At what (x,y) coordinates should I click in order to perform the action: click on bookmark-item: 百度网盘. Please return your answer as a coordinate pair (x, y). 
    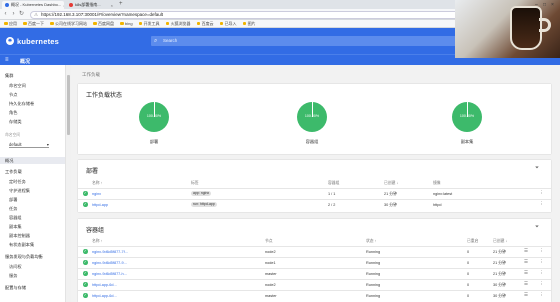
    Looking at the image, I should click on (103, 24).